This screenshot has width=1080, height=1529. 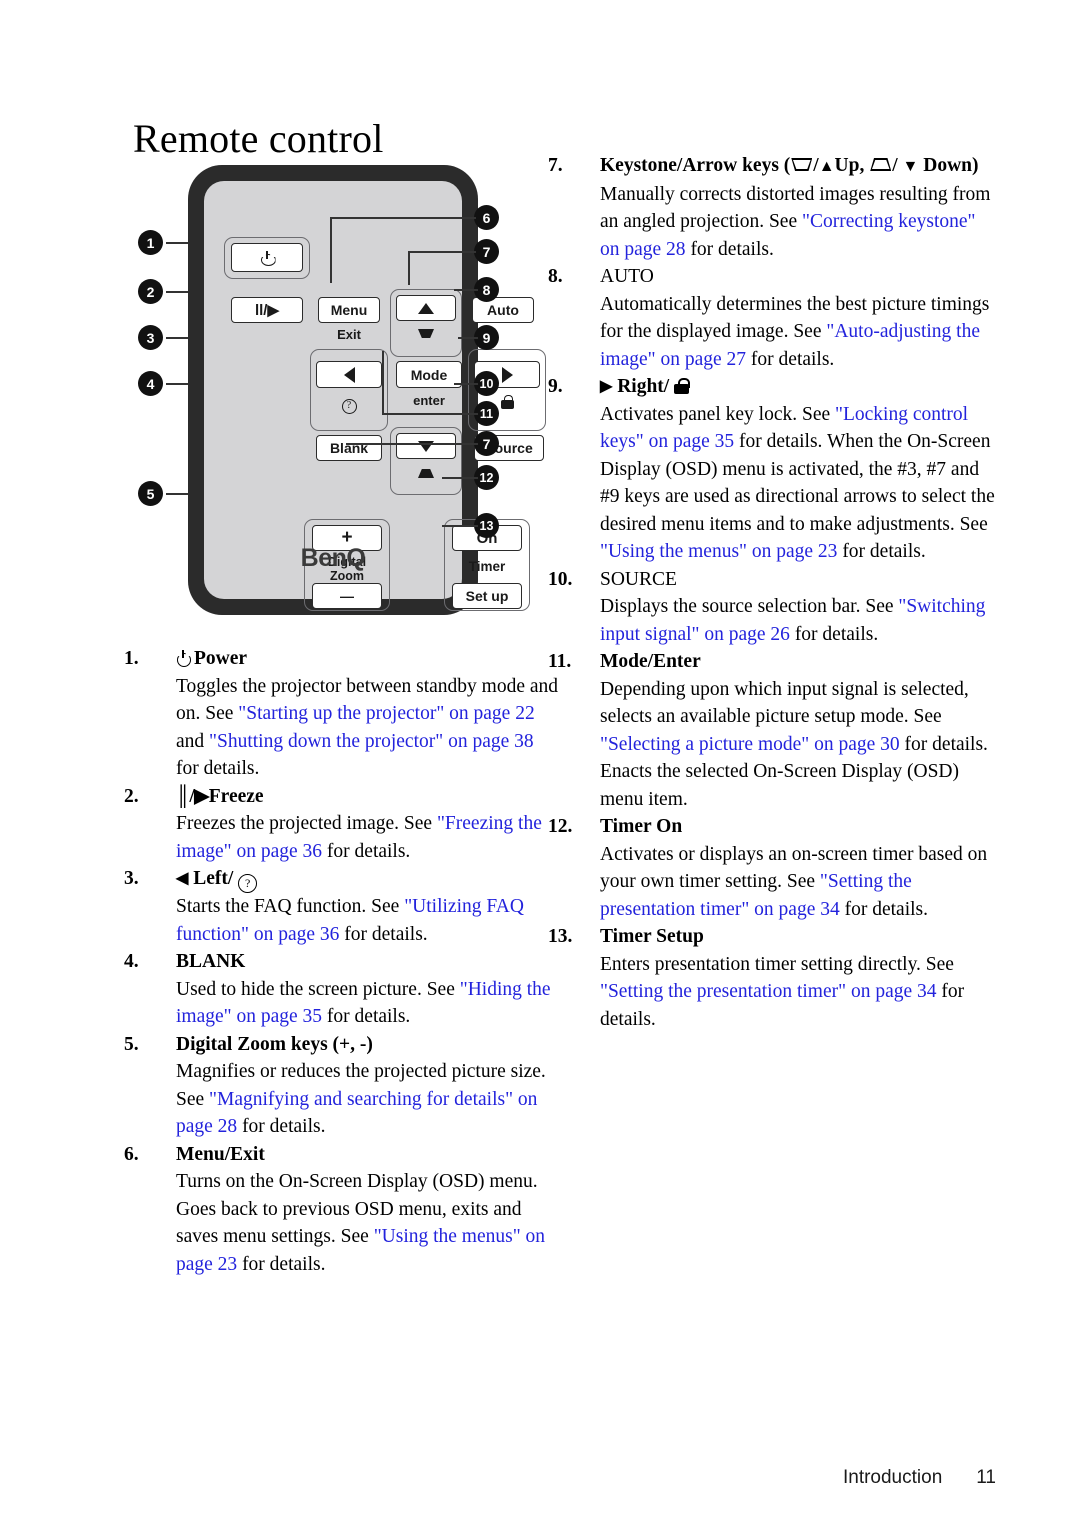 What do you see at coordinates (150, 493) in the screenshot?
I see `callout-5: 5` at bounding box center [150, 493].